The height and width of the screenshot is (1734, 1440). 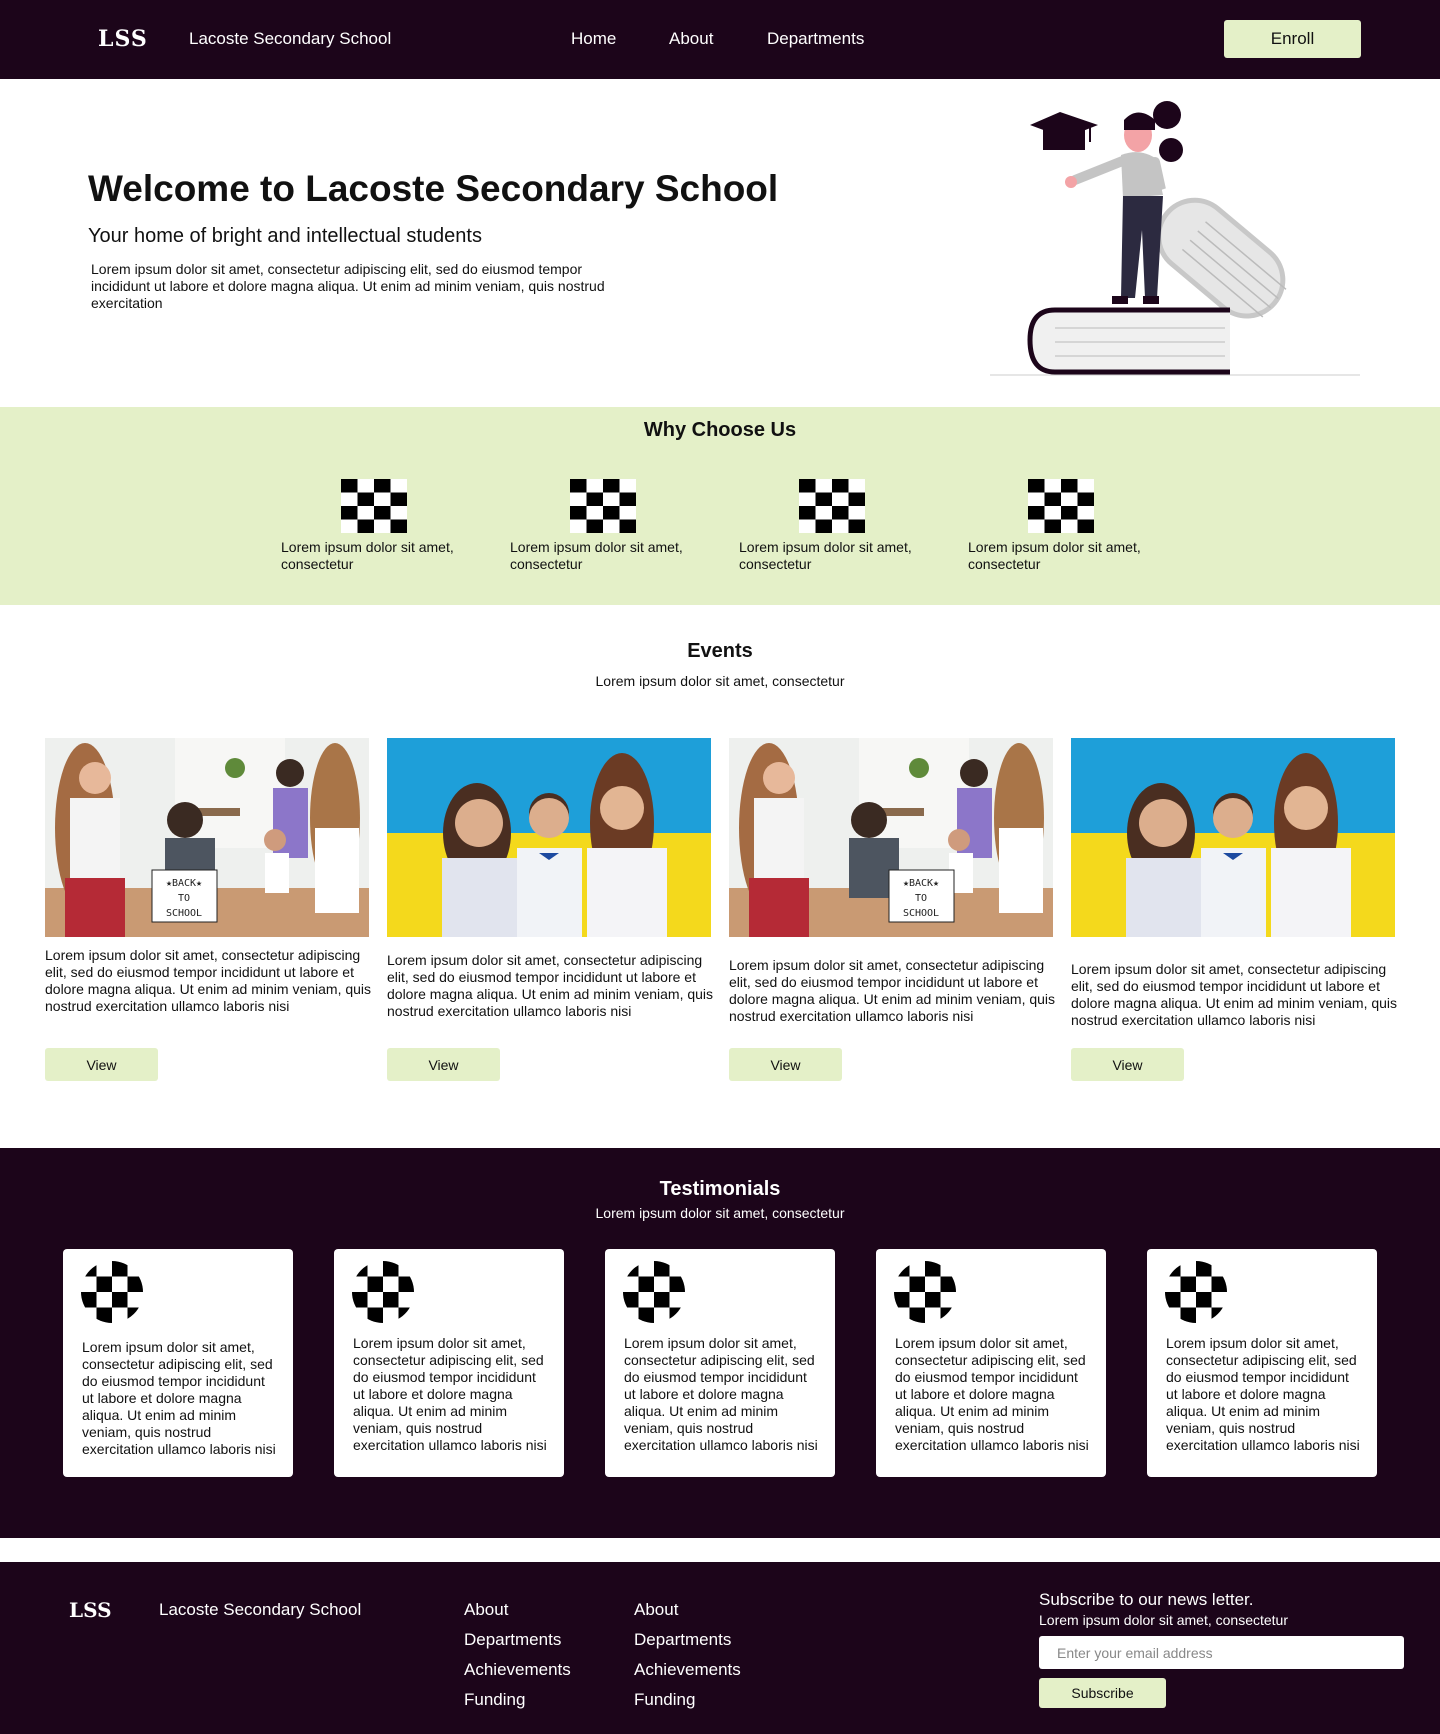 What do you see at coordinates (815, 39) in the screenshot?
I see `nav-link-departments: Departments` at bounding box center [815, 39].